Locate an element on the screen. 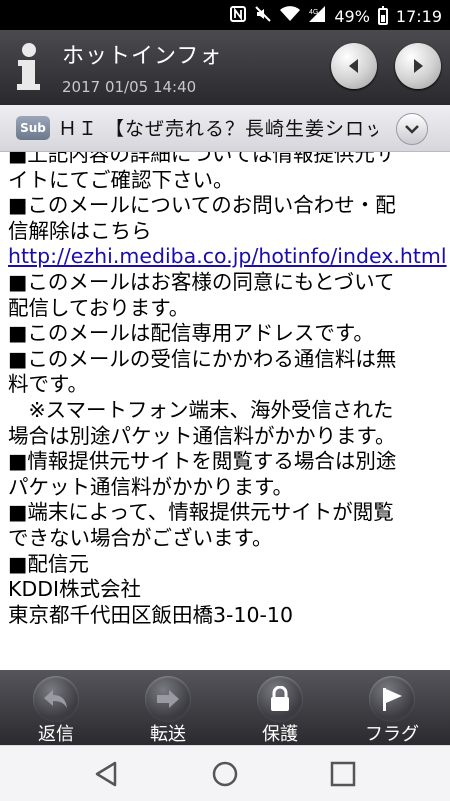 This screenshot has width=450, height=801. mute-icon is located at coordinates (263, 16).